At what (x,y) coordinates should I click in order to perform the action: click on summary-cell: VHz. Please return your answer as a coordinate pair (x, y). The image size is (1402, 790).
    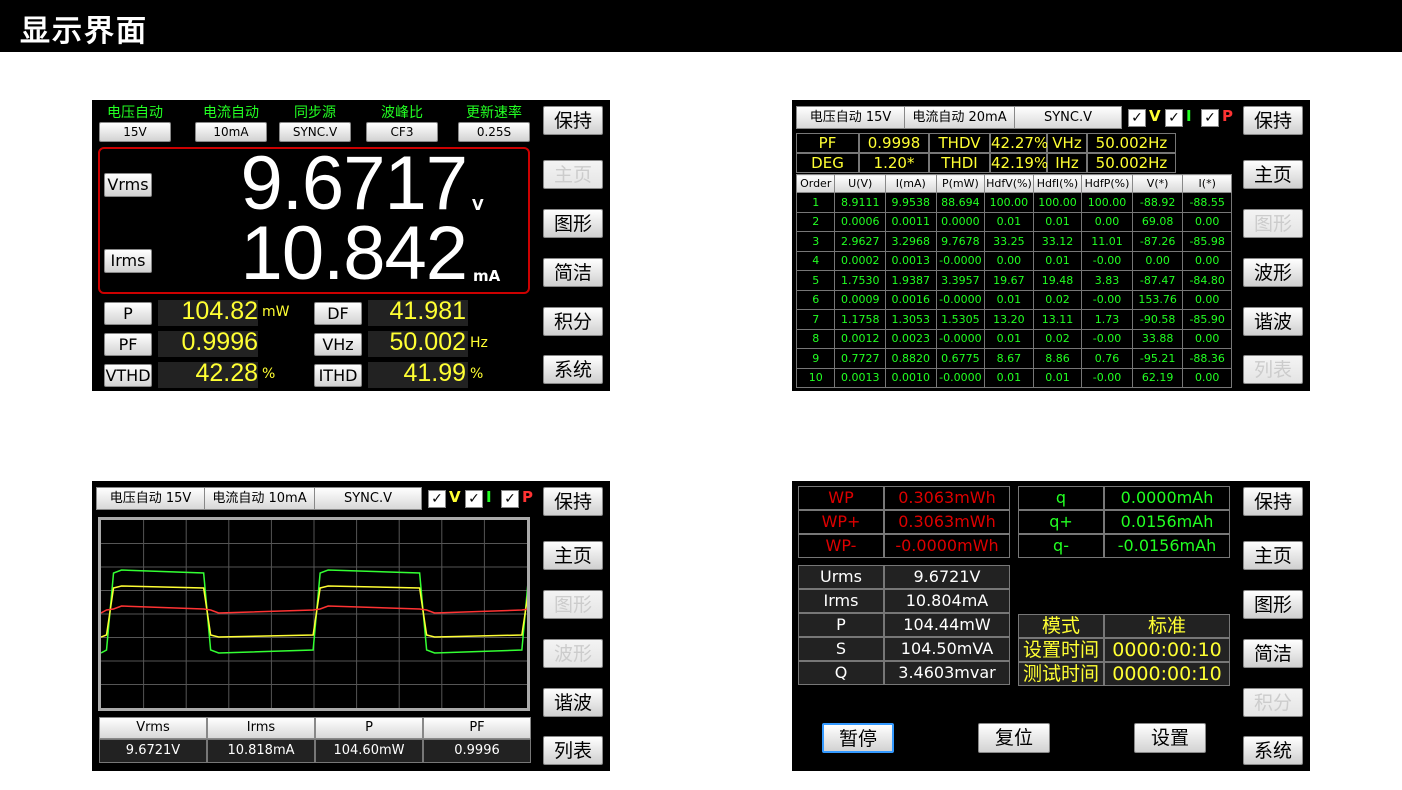
    Looking at the image, I should click on (1067, 143).